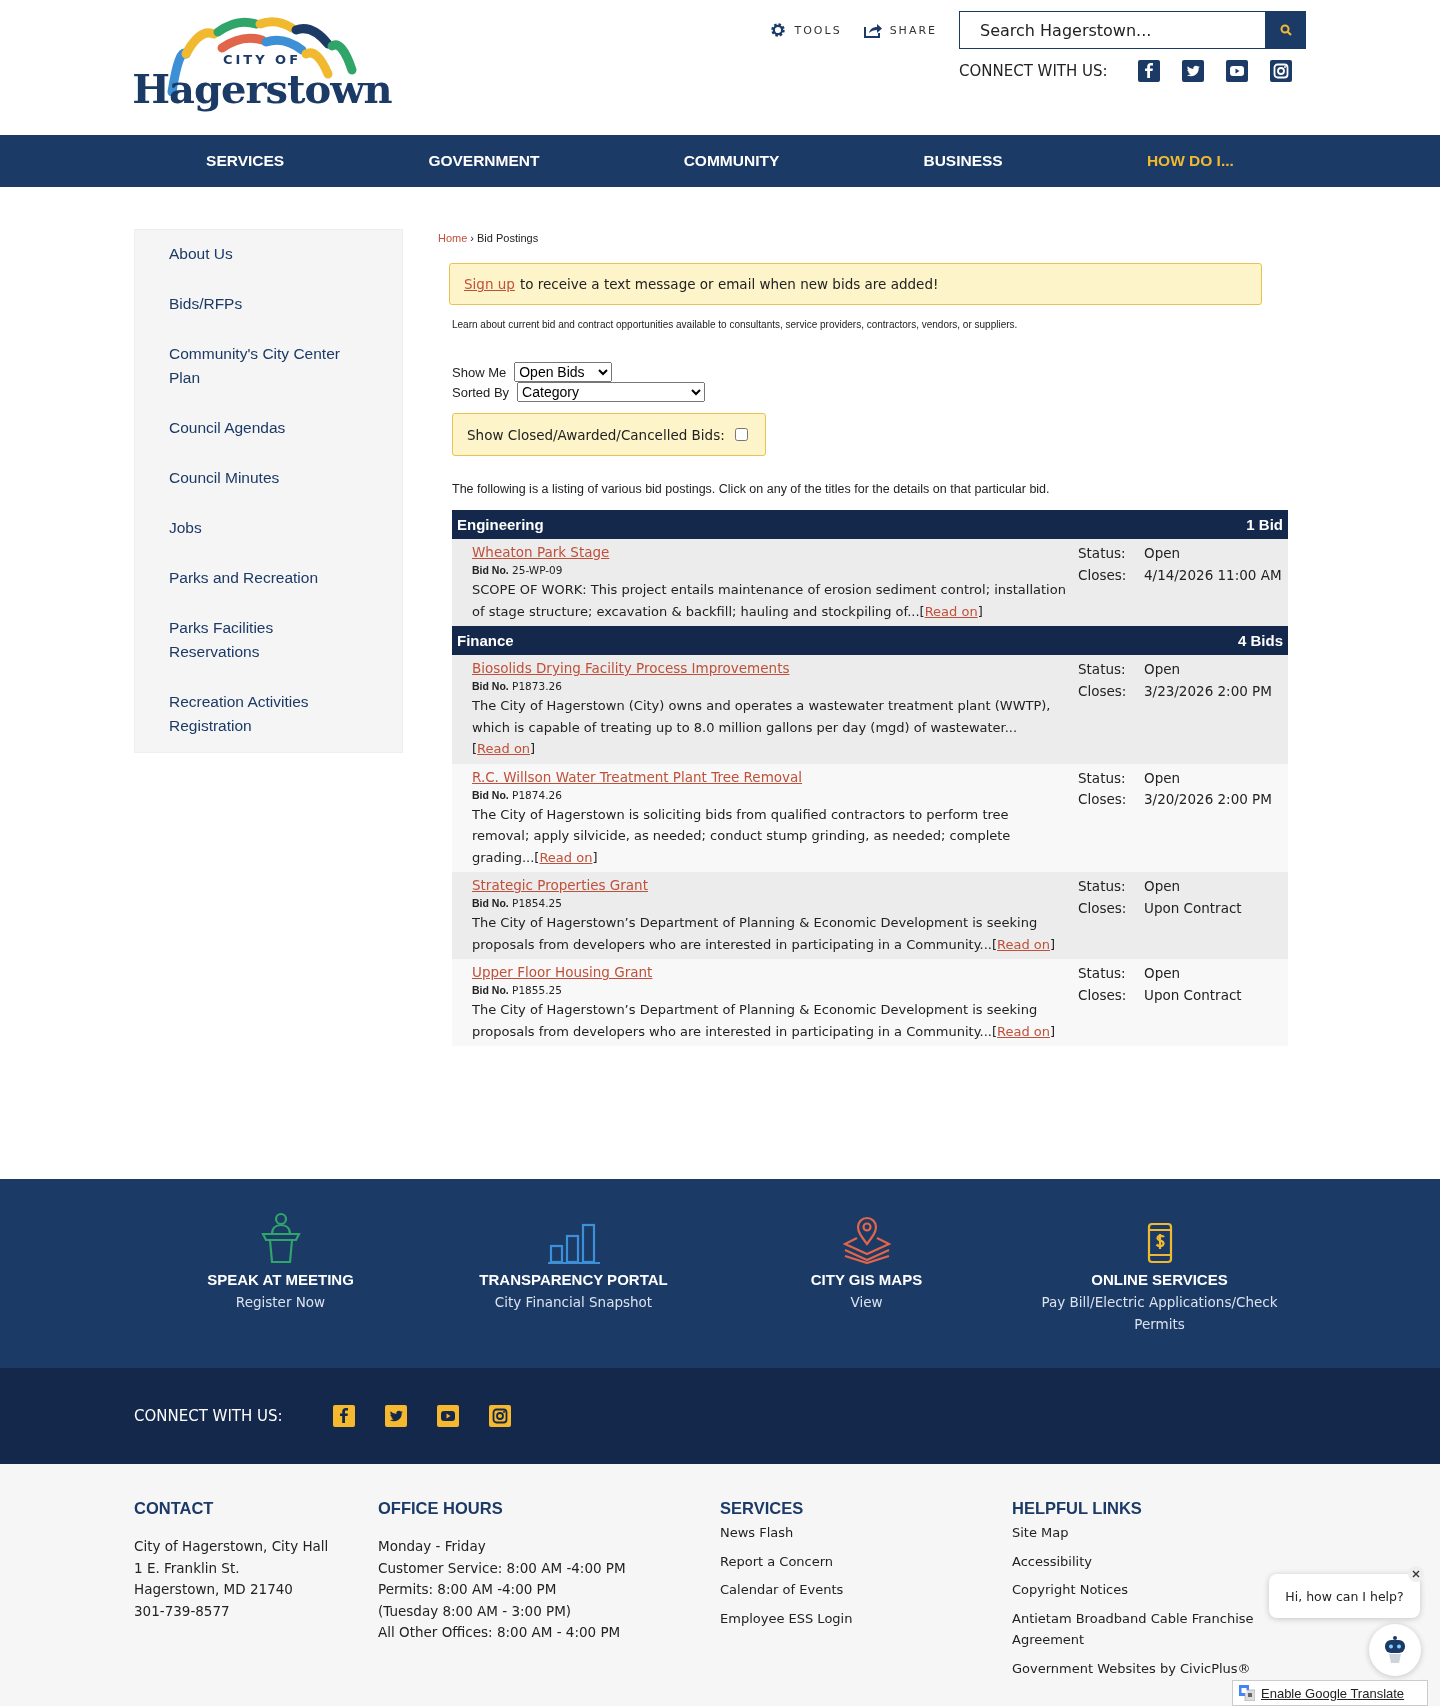 Image resolution: width=1440 pixels, height=1706 pixels. What do you see at coordinates (260, 528) in the screenshot?
I see `sidebar-item: Jobs` at bounding box center [260, 528].